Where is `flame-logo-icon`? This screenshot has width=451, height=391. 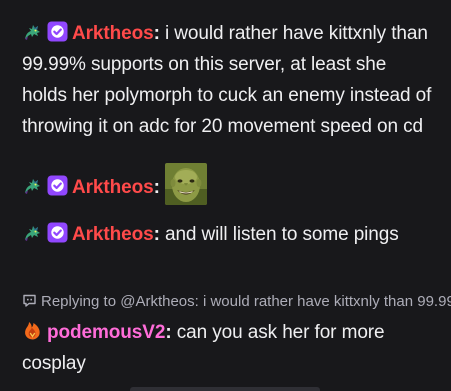
flame-logo-icon is located at coordinates (32, 330).